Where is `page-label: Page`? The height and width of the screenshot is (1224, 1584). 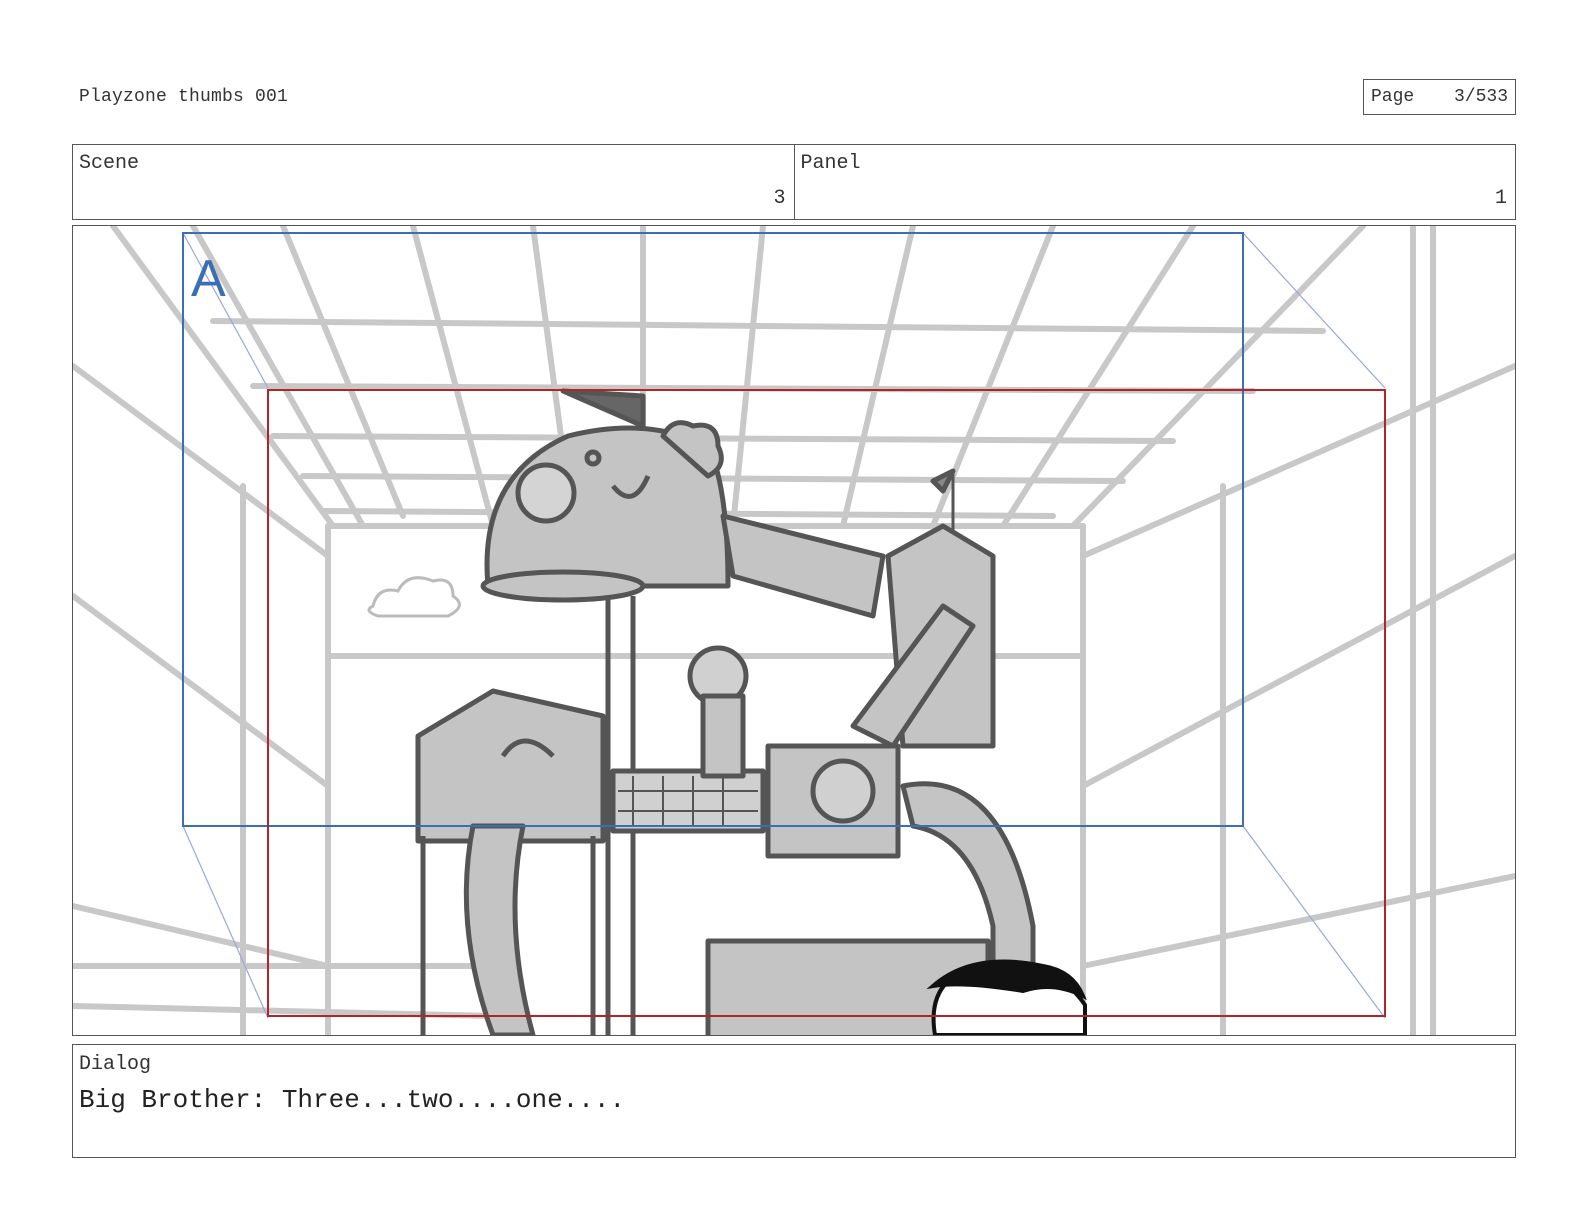
page-label: Page is located at coordinates (1393, 97).